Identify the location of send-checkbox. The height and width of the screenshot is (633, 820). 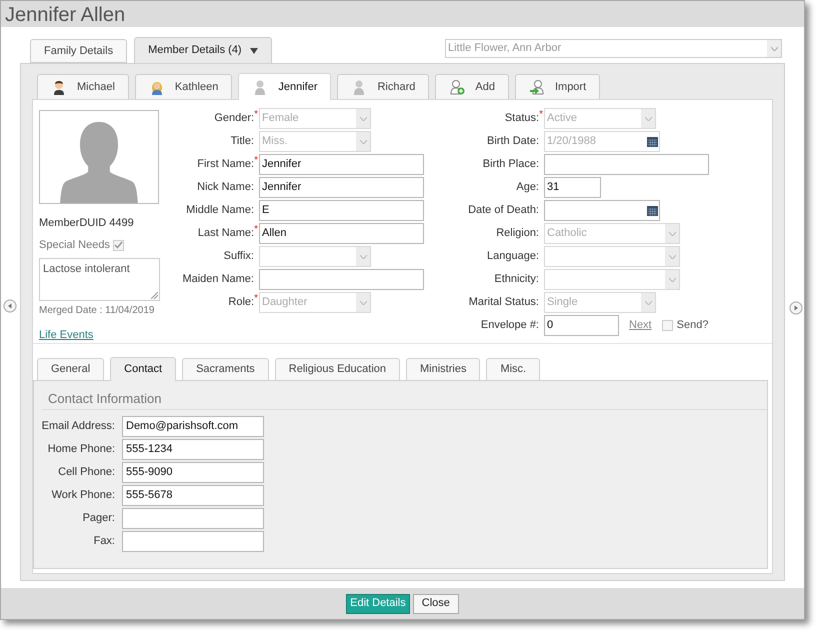
(667, 325).